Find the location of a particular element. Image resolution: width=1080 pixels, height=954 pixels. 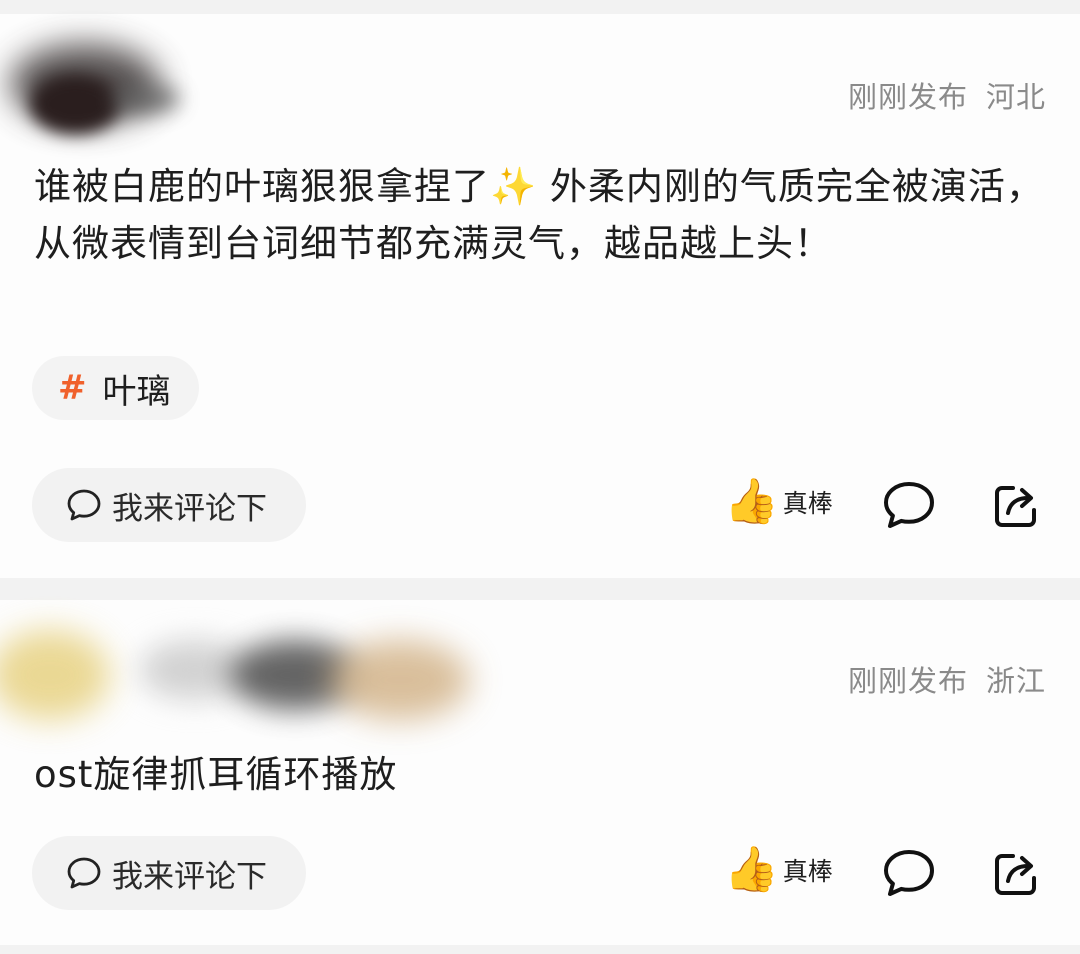

topic-label: 叶璃 is located at coordinates (136, 391).